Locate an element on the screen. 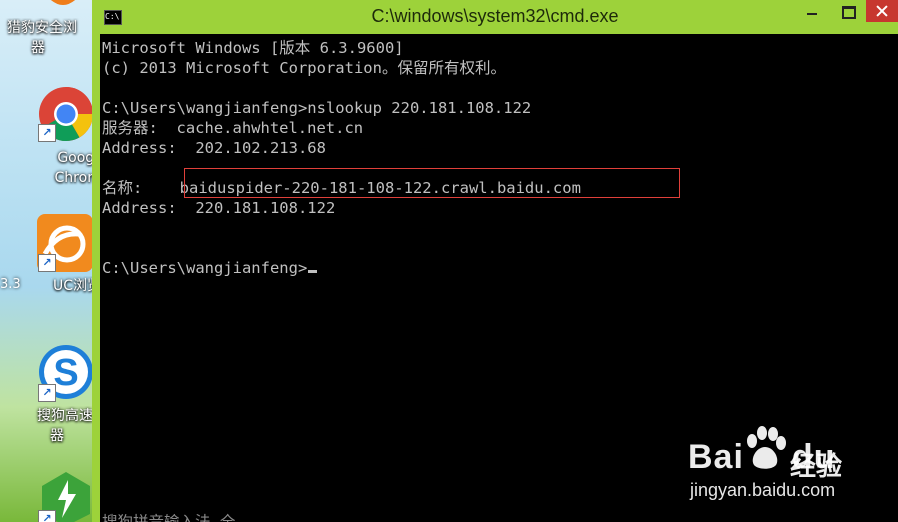  console-line: Address: 220.181.108.122 is located at coordinates (219, 208).